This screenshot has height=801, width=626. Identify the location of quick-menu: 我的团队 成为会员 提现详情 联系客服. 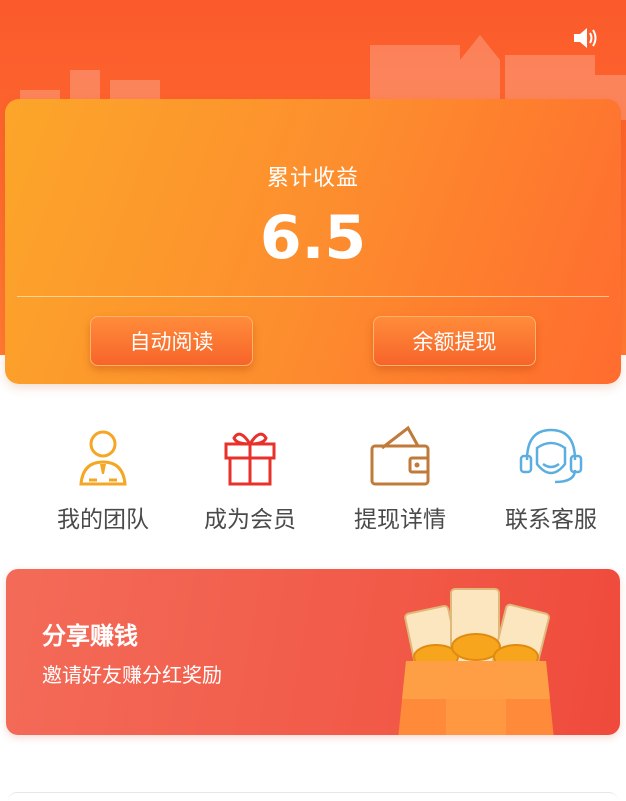
(313, 480).